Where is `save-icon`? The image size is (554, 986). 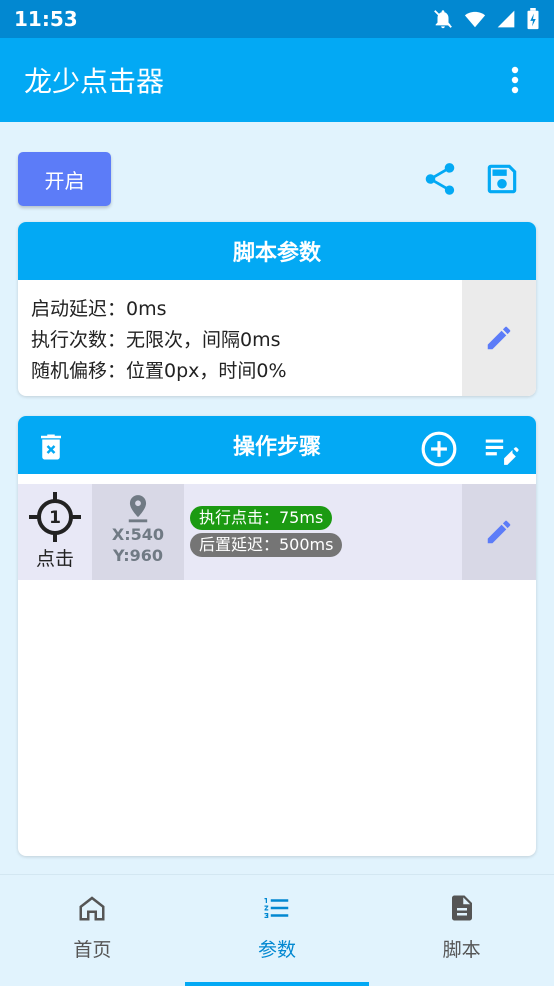
save-icon is located at coordinates (502, 179).